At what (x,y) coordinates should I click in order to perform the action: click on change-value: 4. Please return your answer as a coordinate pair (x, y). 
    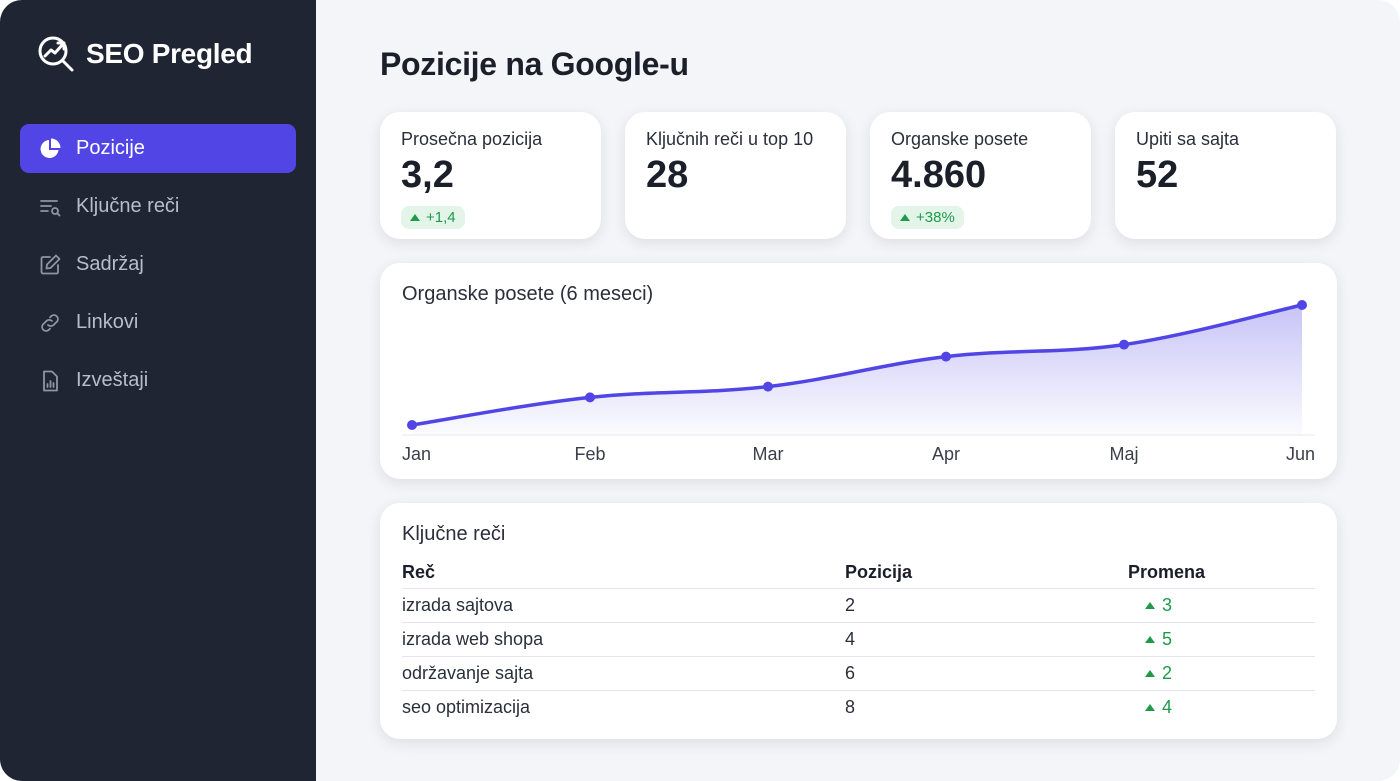
    Looking at the image, I should click on (1167, 706).